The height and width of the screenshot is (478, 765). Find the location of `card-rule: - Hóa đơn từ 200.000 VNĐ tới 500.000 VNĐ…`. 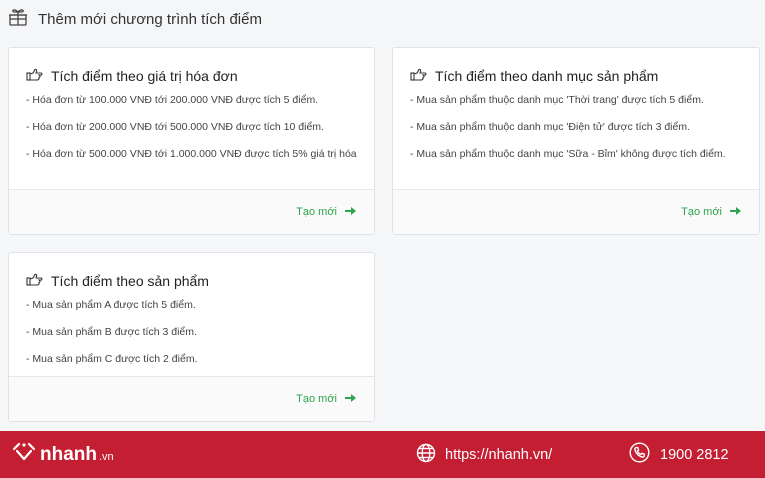

card-rule: - Hóa đơn từ 200.000 VNĐ tới 500.000 VNĐ… is located at coordinates (175, 127).